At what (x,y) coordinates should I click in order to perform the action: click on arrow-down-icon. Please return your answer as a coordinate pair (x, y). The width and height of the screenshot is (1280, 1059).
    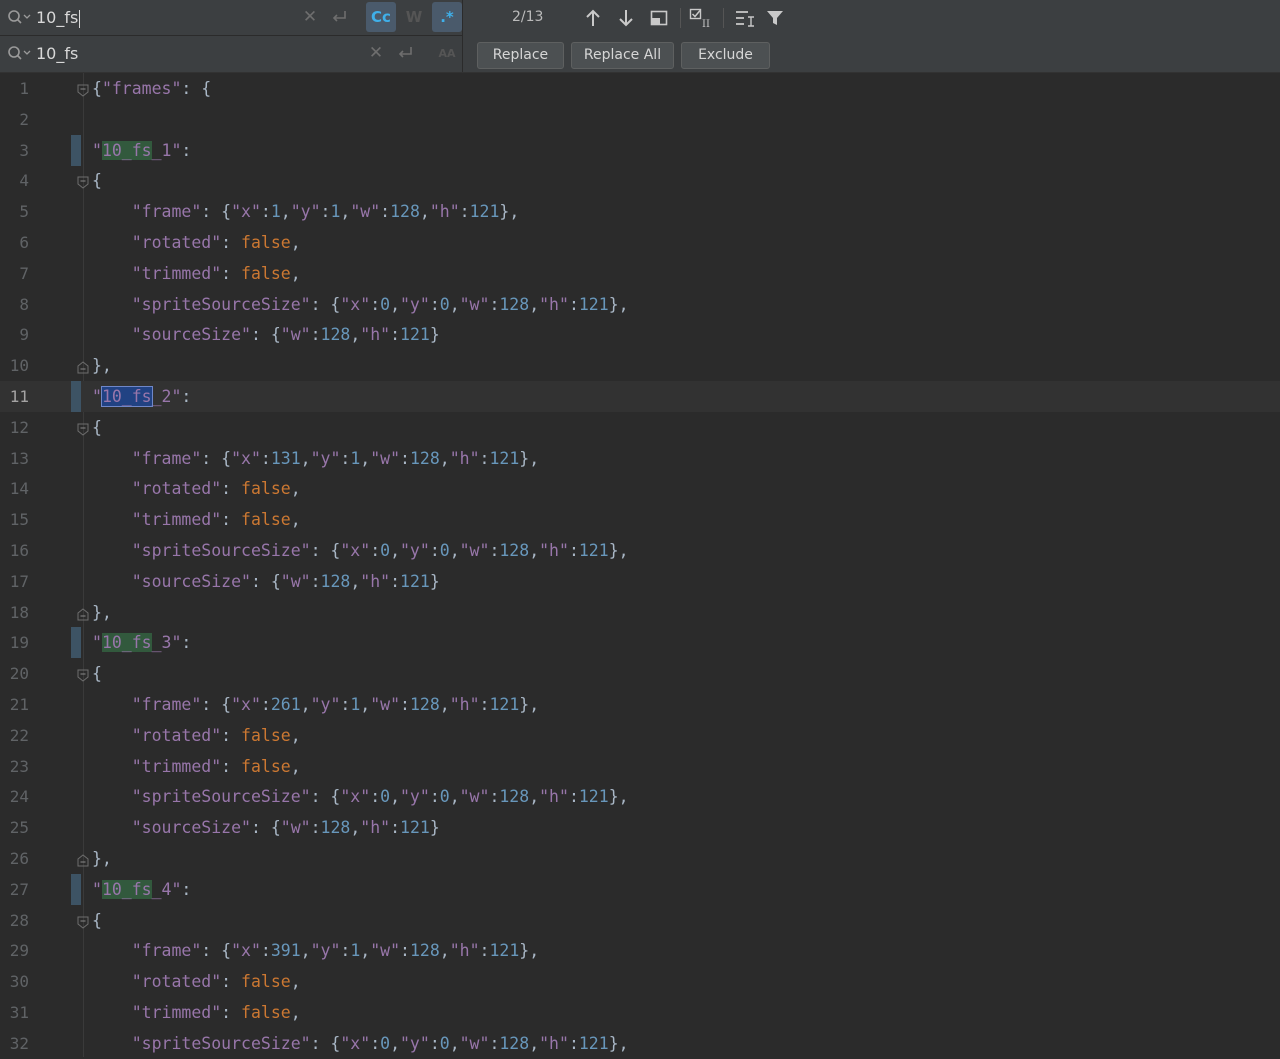
    Looking at the image, I should click on (626, 18).